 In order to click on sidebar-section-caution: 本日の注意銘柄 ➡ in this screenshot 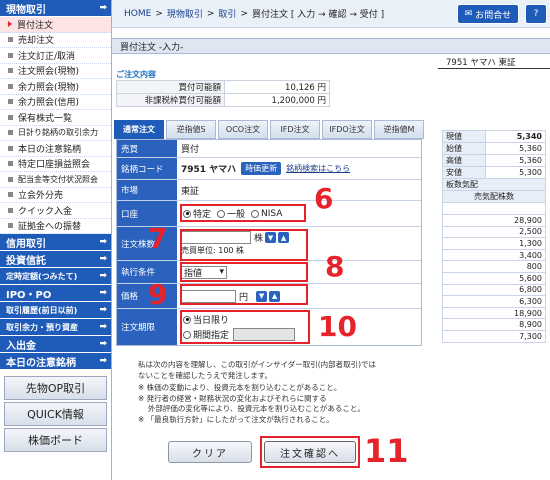, I will do `click(55, 361)`.